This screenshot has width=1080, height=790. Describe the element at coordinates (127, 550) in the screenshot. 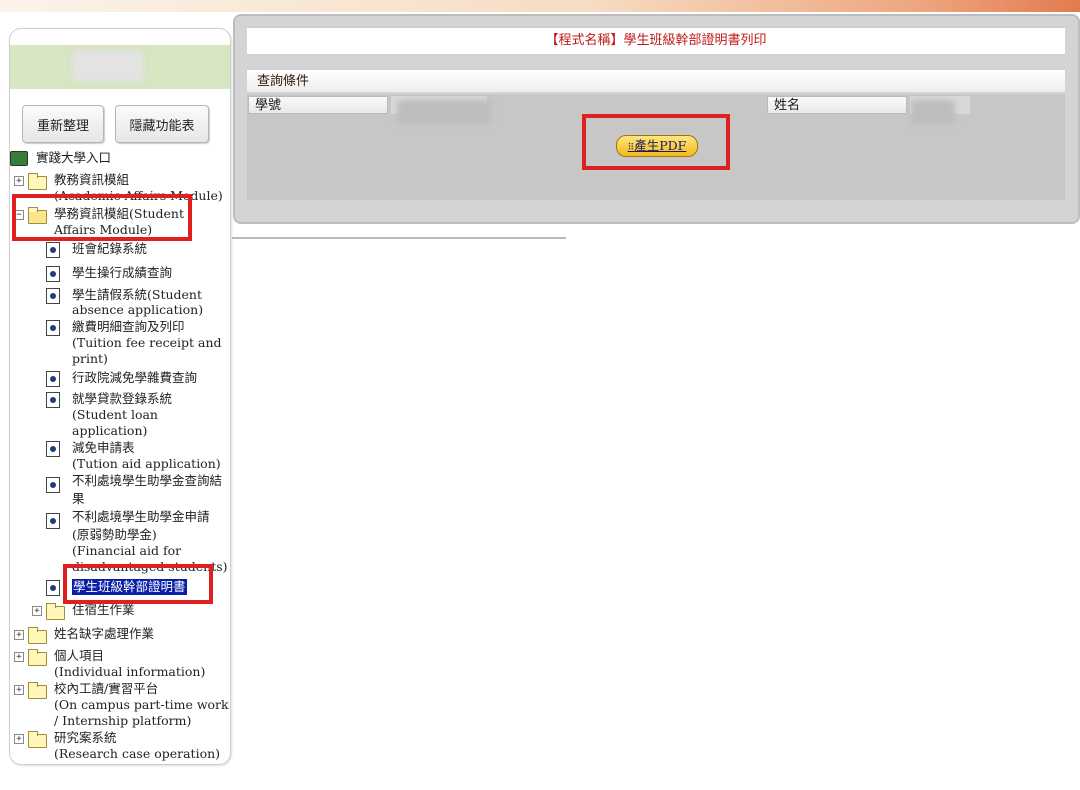

I see `tree-item-sublabel: (Financial aid for` at that location.